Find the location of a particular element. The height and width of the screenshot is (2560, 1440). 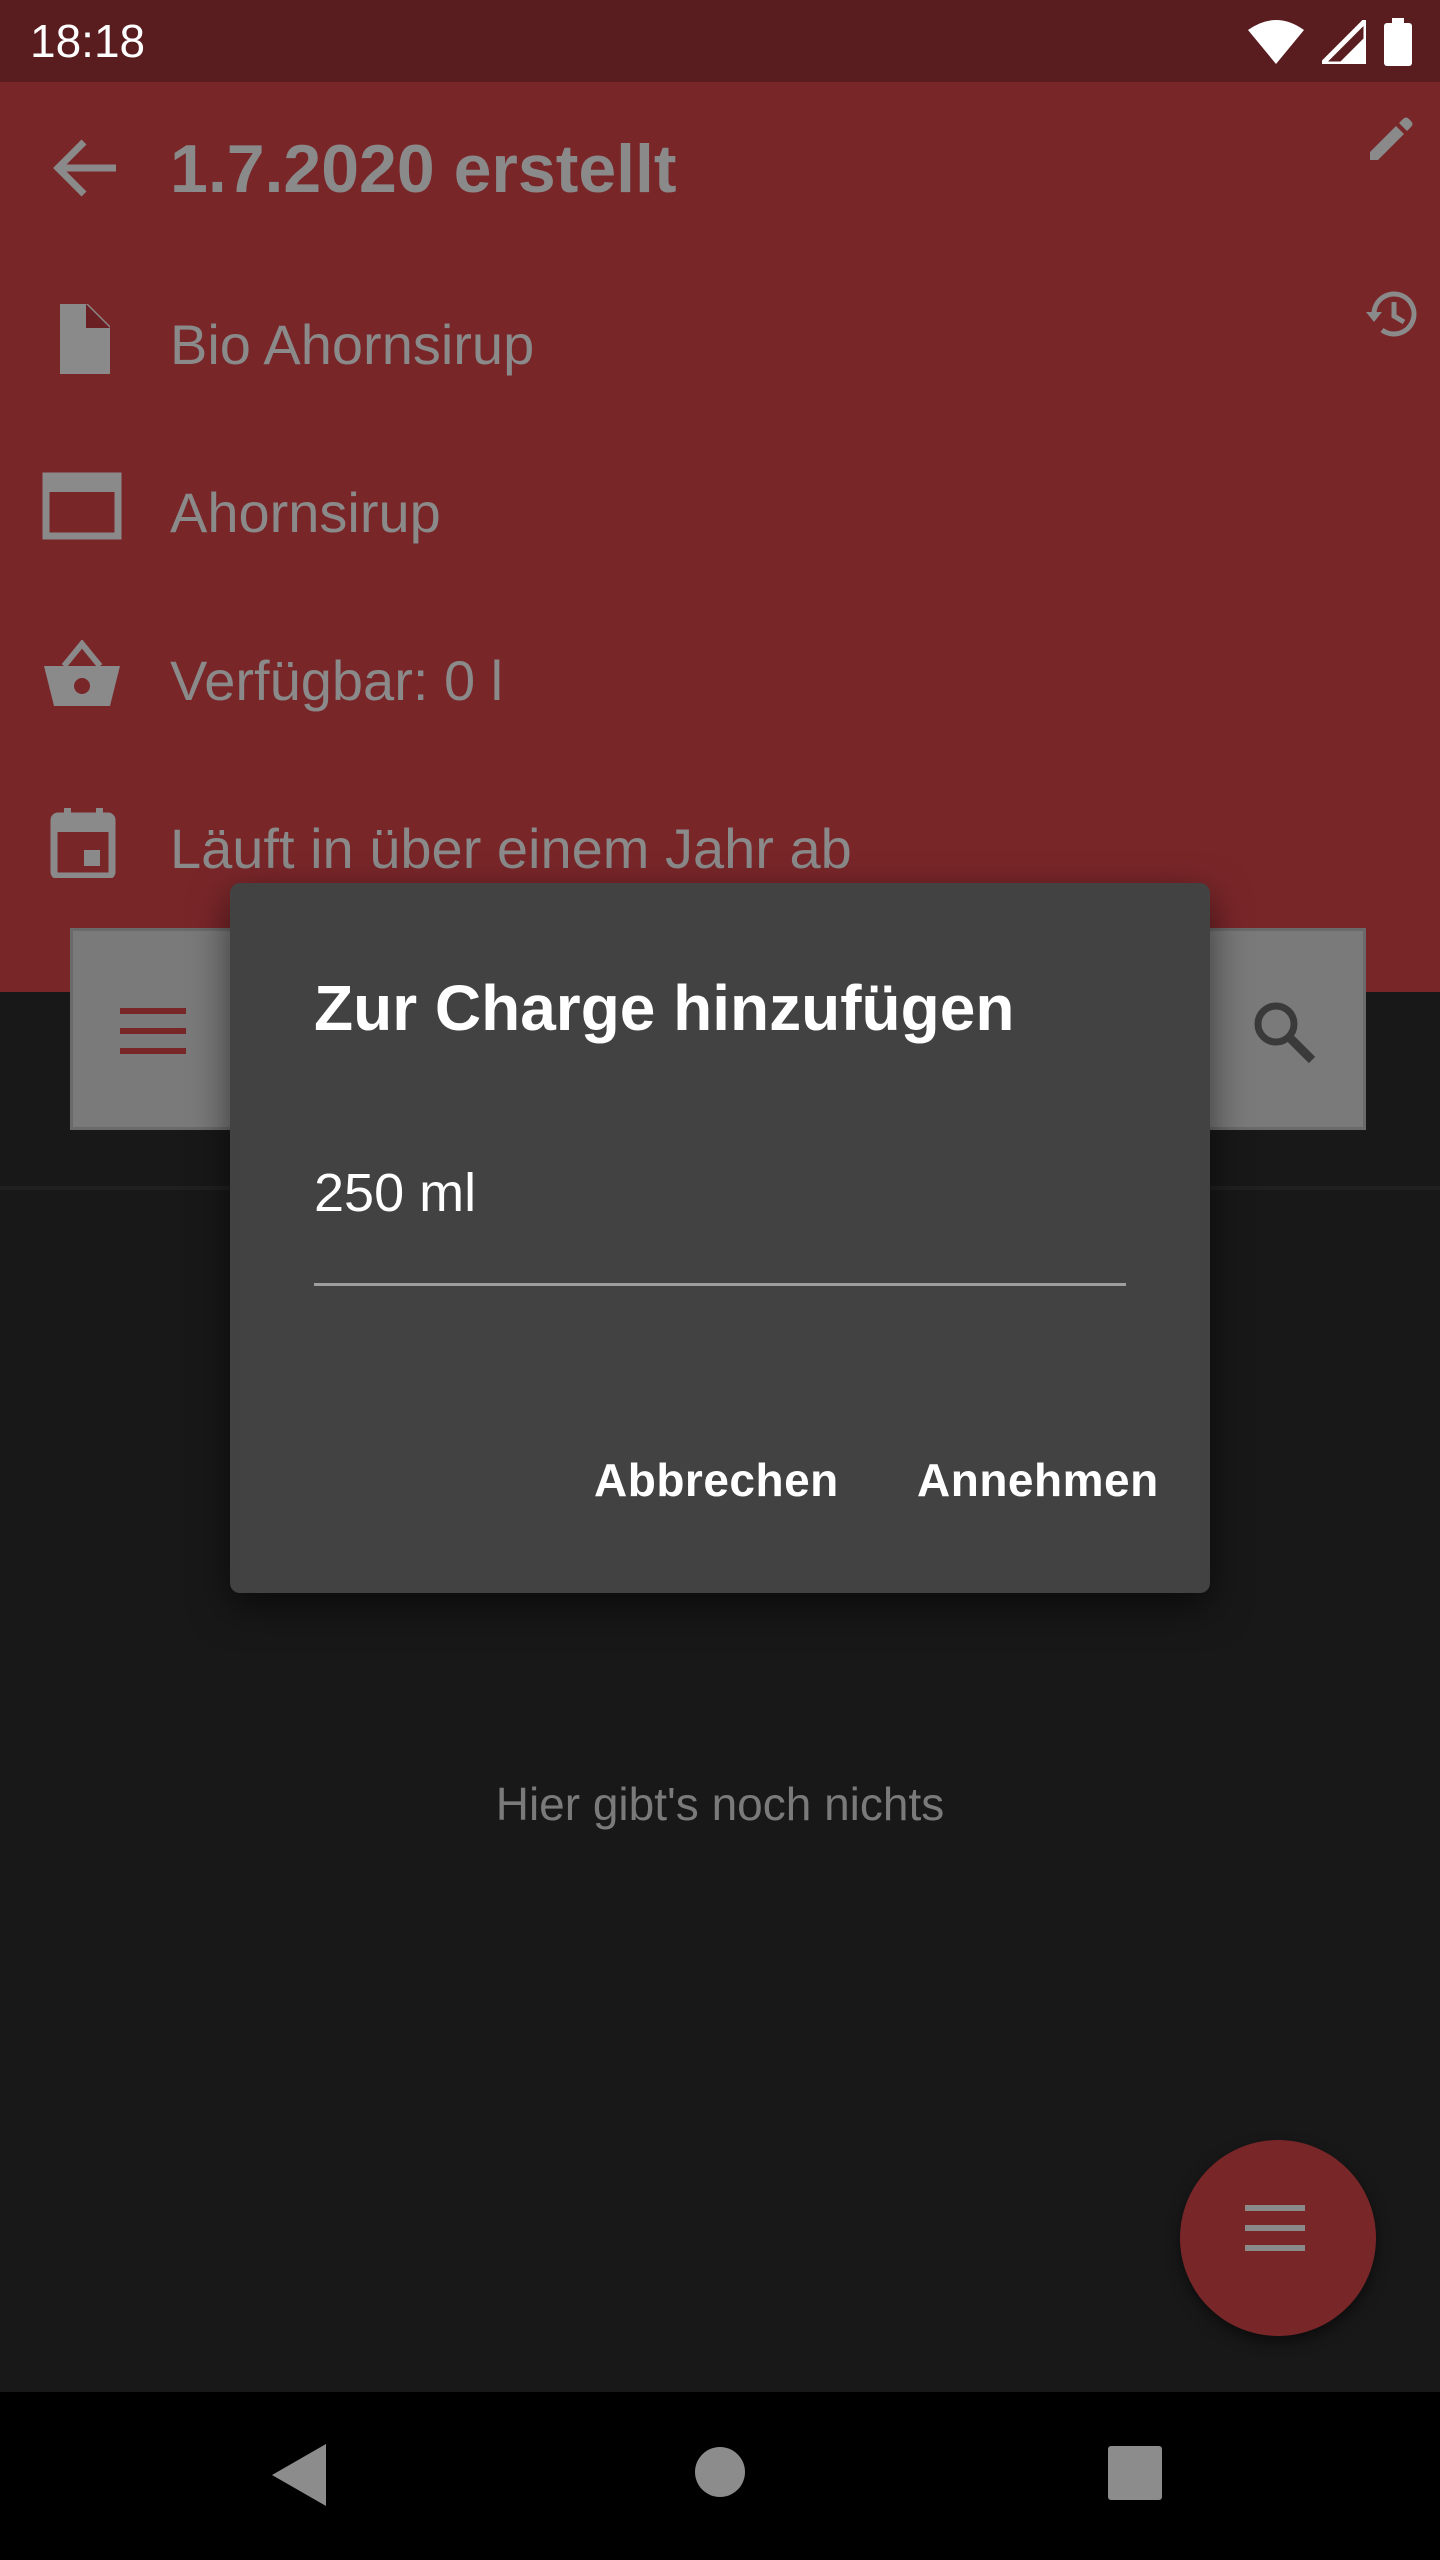

status-time: 18:18 is located at coordinates (88, 41).